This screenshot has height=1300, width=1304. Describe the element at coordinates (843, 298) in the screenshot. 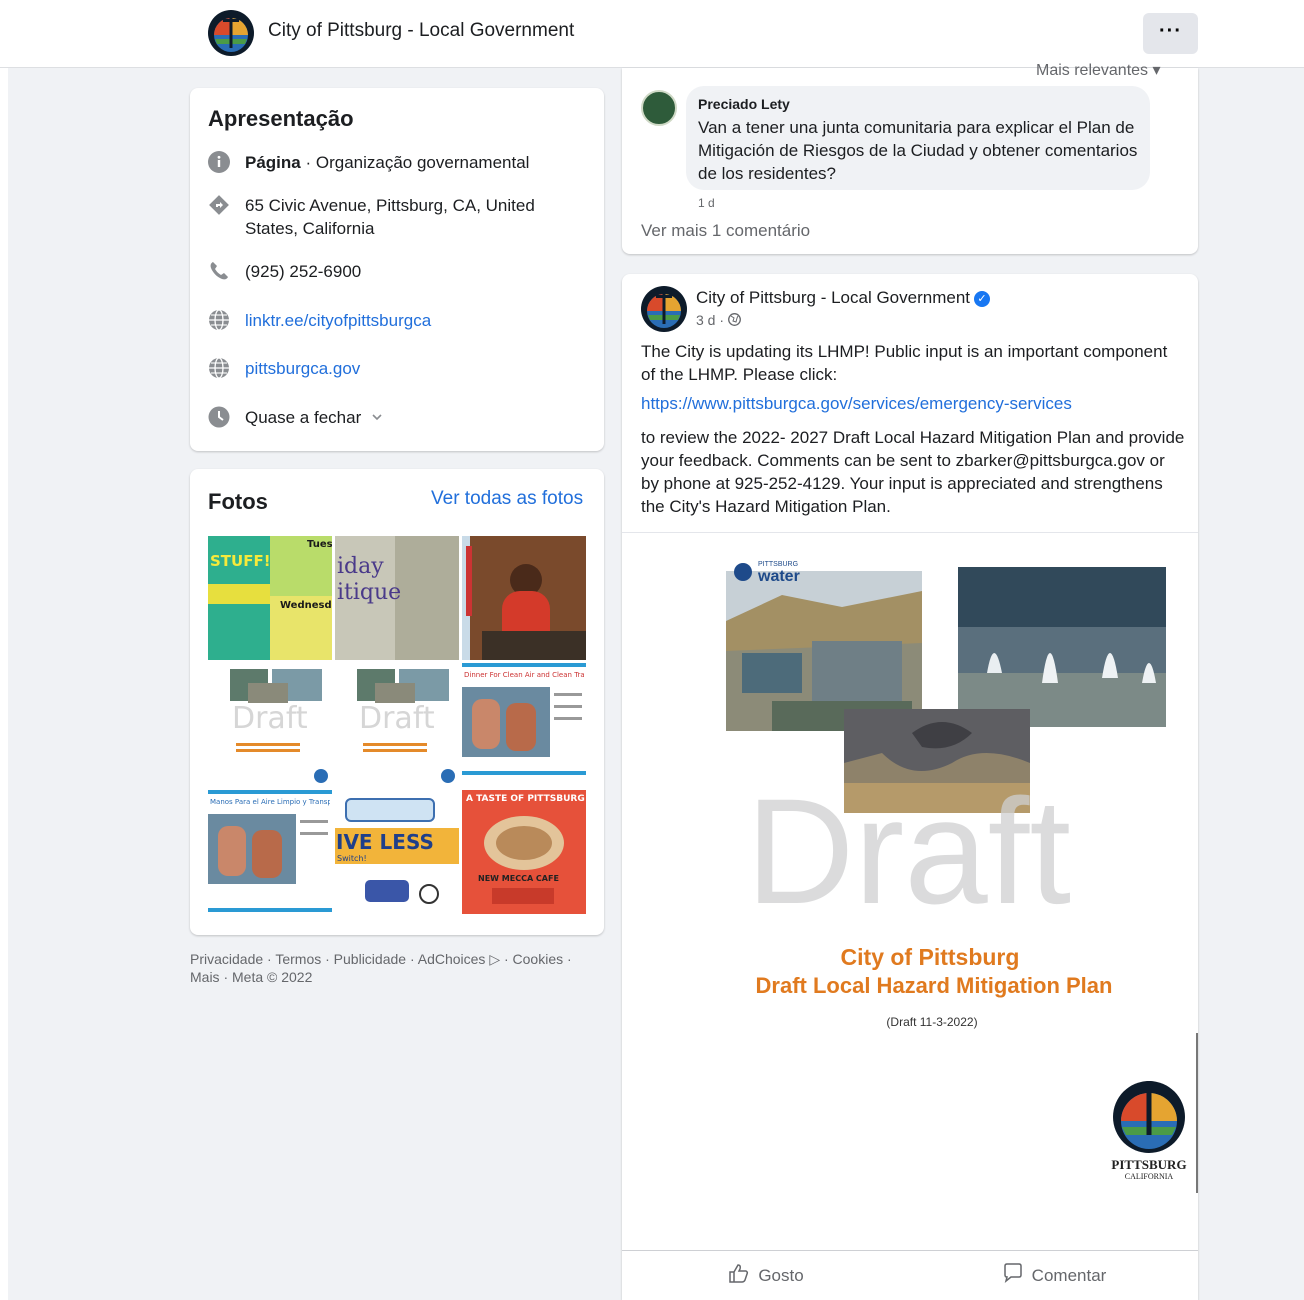

I see `post-author-name: City of Pittsburg - Local Government ✓` at that location.